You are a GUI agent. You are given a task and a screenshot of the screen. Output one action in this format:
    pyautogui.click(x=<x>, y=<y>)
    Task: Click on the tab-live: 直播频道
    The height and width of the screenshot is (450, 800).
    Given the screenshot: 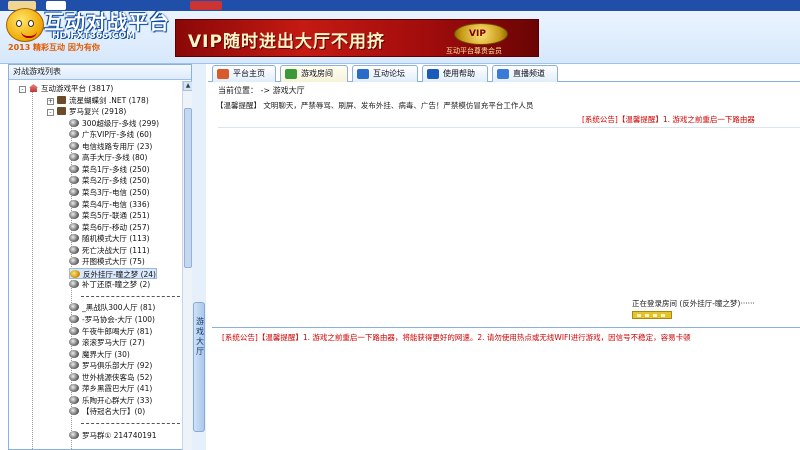 What is the action you would take?
    pyautogui.click(x=525, y=73)
    